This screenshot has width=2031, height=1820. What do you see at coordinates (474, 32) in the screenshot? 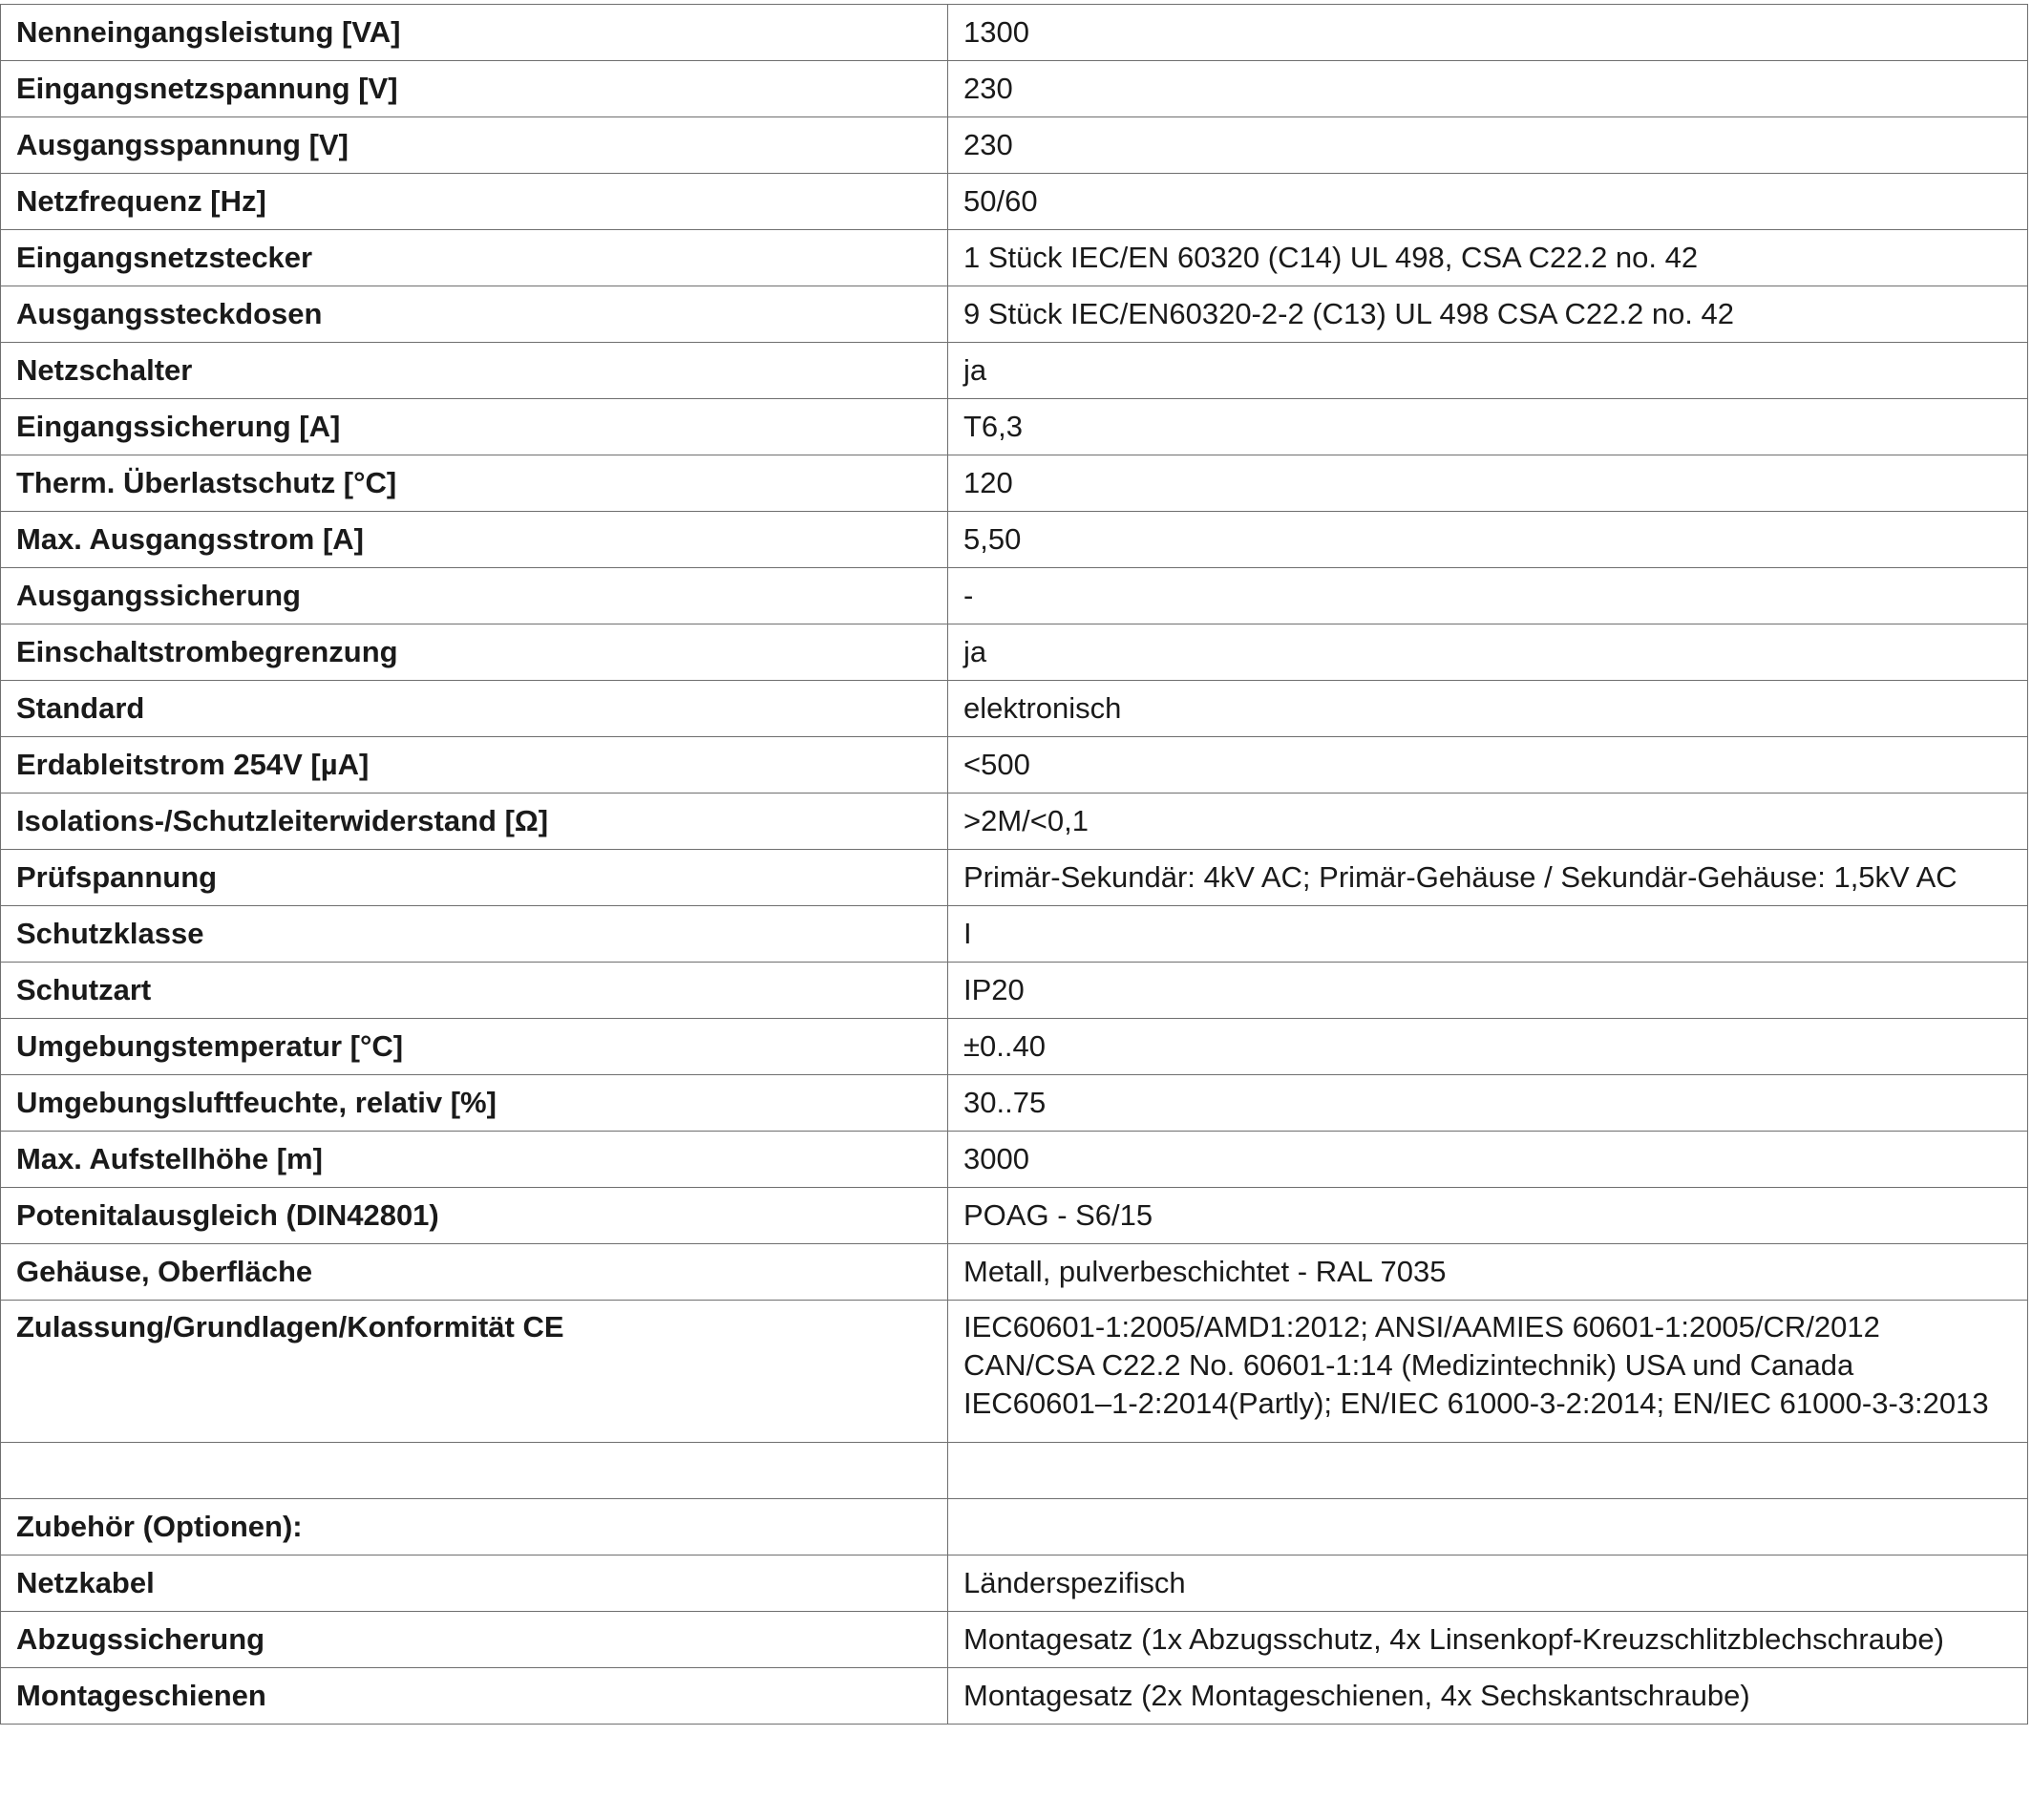
I see `row-label: Nenneingangsleistung [VA]` at bounding box center [474, 32].